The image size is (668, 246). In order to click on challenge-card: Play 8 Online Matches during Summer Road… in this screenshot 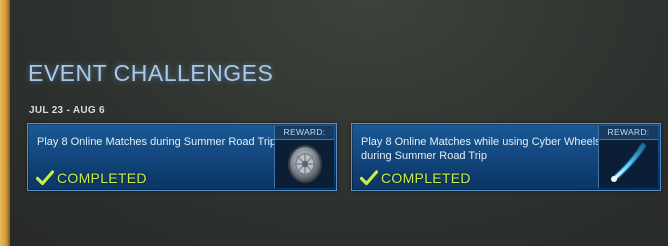, I will do `click(182, 157)`.